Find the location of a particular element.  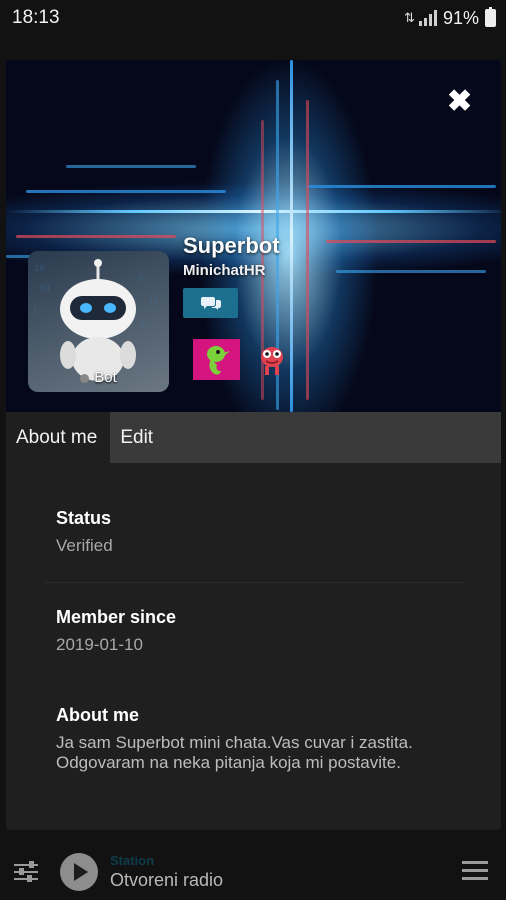

profile-name: Superbot is located at coordinates (231, 245).